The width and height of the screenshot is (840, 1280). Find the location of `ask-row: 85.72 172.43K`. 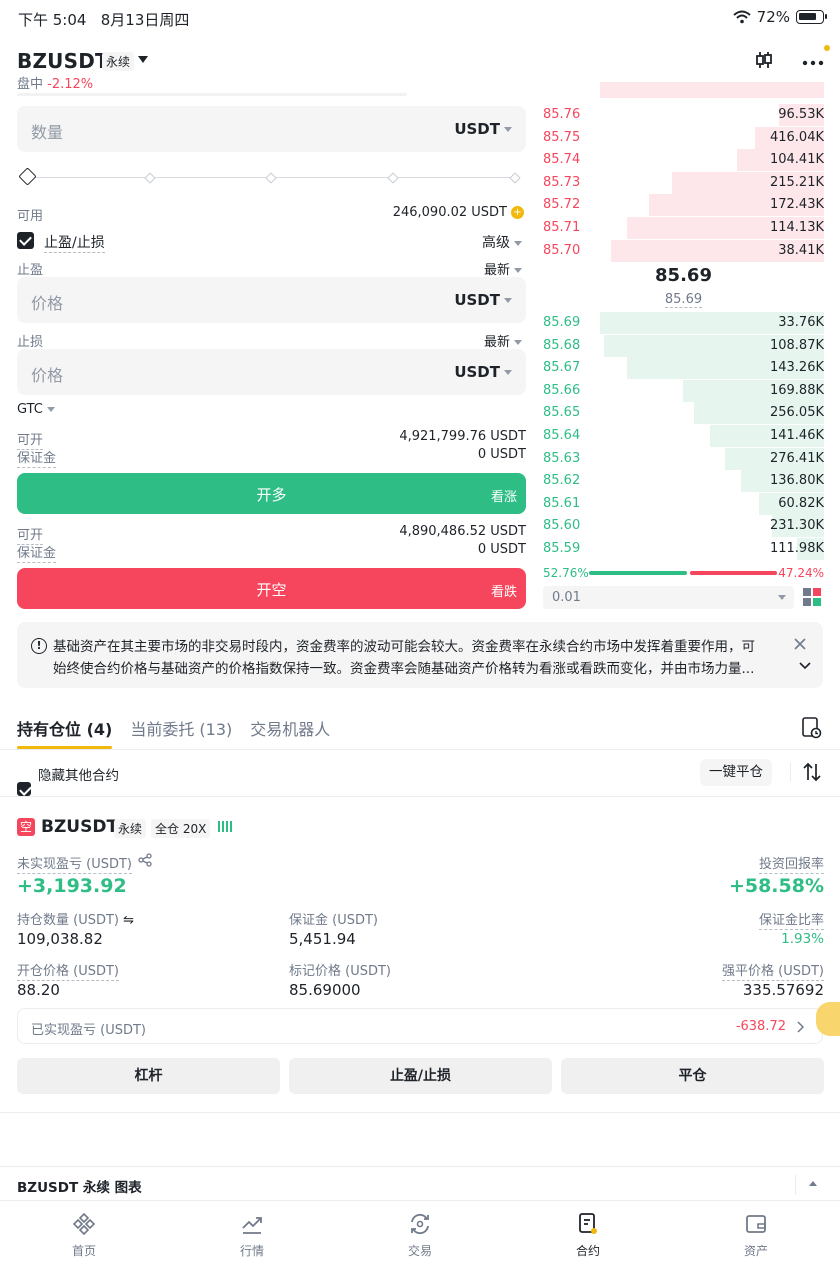

ask-row: 85.72 172.43K is located at coordinates (683, 205).